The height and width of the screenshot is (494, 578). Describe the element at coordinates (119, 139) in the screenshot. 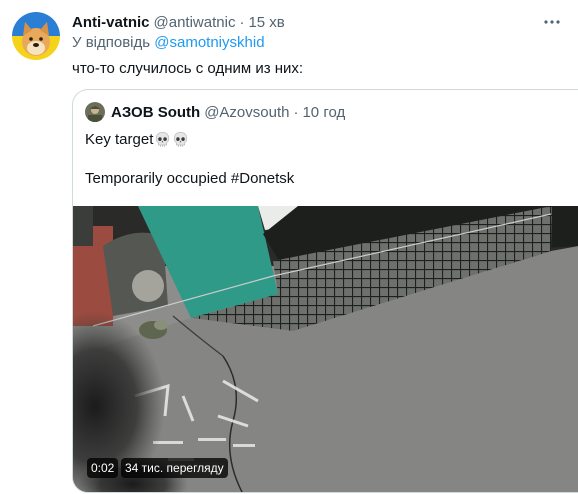

I see `quoted-text-key-target: Key target` at that location.